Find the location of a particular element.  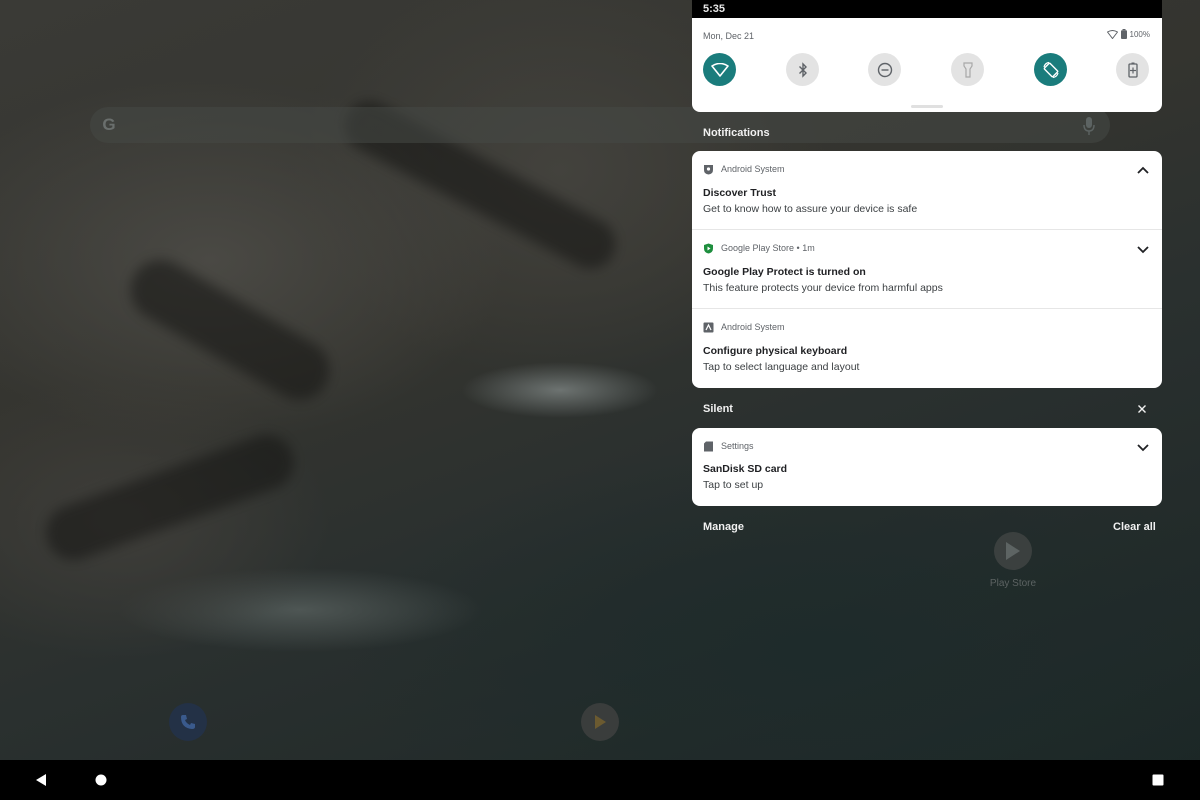

recents-icon is located at coordinates (1158, 780).